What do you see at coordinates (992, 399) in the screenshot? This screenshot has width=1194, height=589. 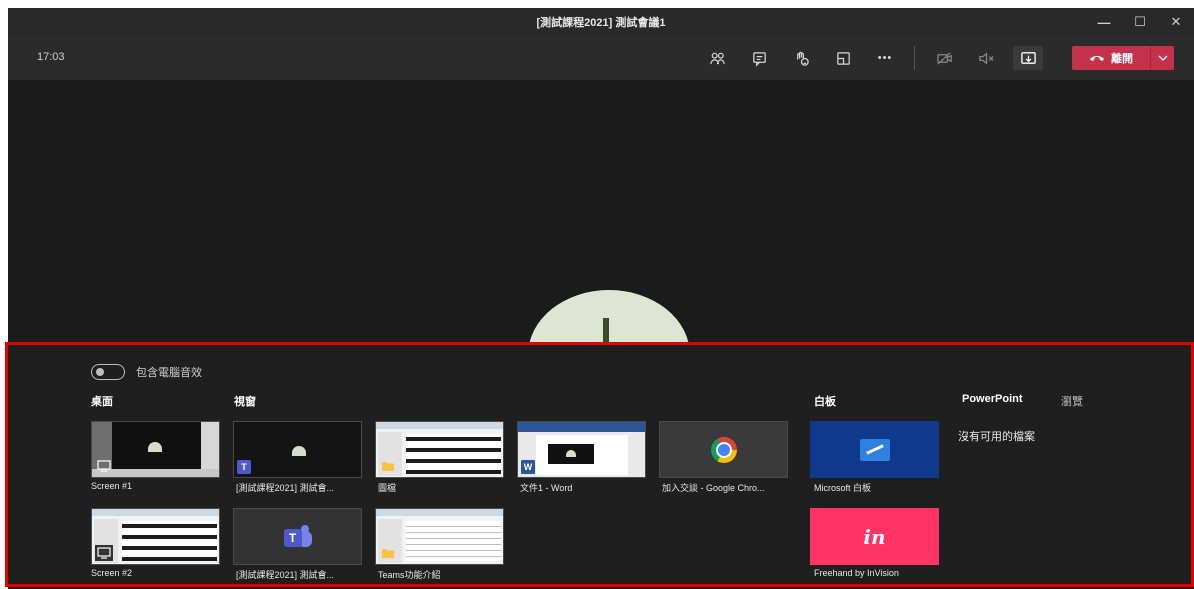 I see `section-powerpoint: PowerPoint` at bounding box center [992, 399].